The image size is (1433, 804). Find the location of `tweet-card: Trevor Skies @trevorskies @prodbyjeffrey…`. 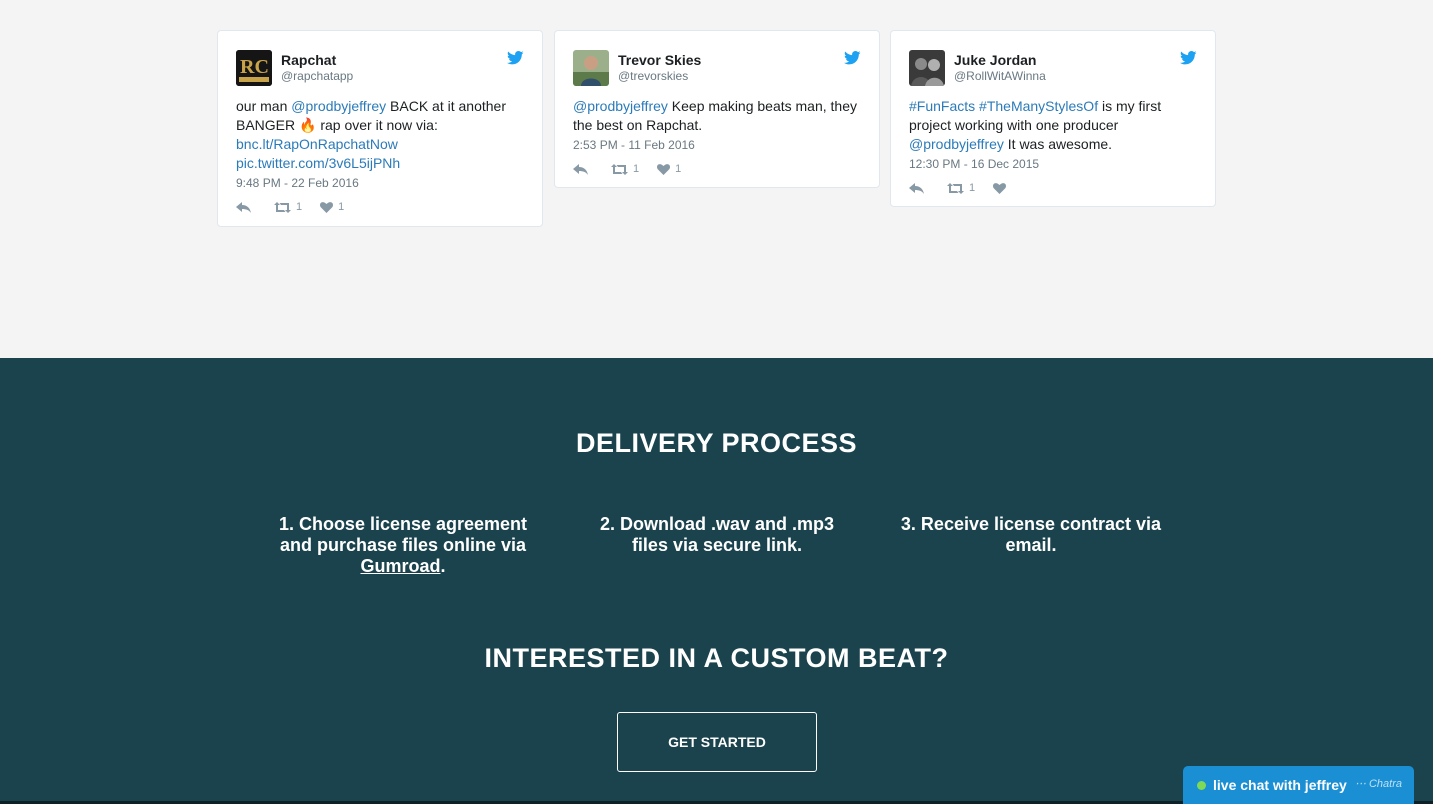

tweet-card: Trevor Skies @trevorskies @prodbyjeffrey… is located at coordinates (717, 109).